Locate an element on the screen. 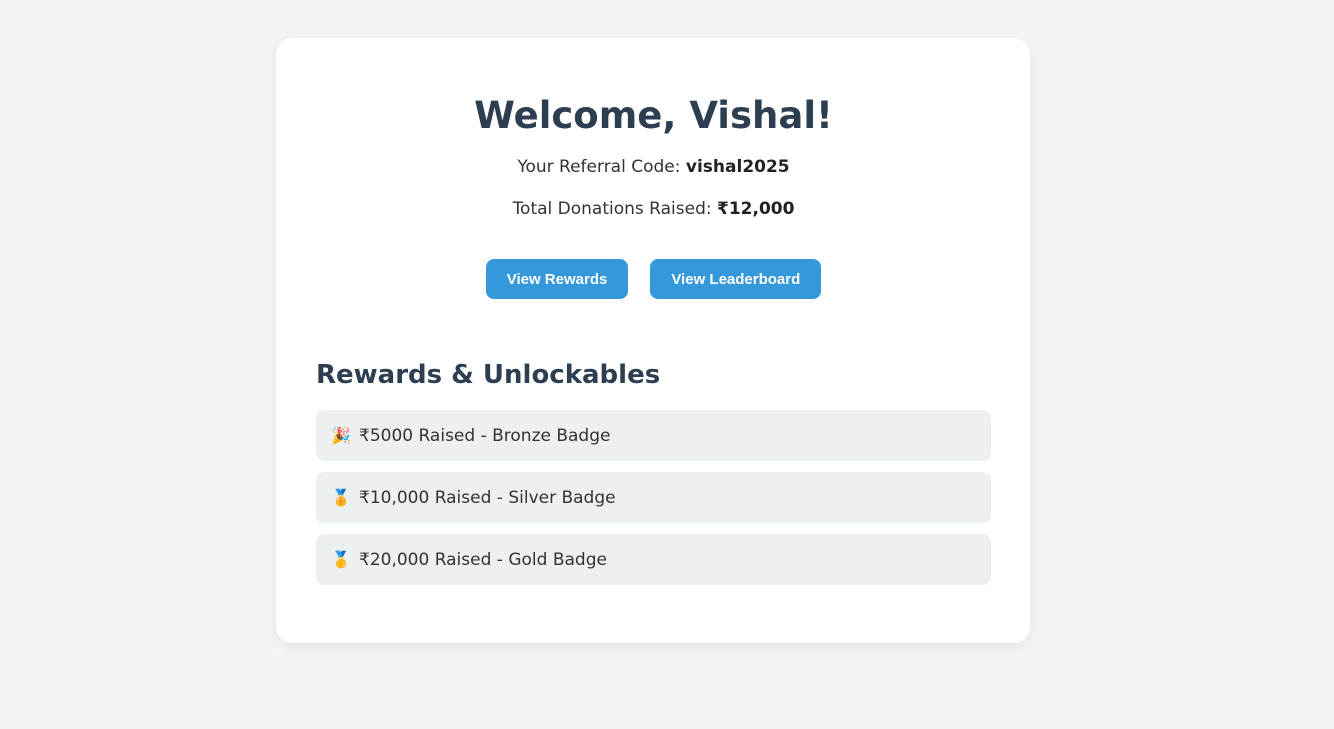 Image resolution: width=1334 pixels, height=729 pixels. rewards-section-title: Rewards & Unlockables is located at coordinates (488, 375).